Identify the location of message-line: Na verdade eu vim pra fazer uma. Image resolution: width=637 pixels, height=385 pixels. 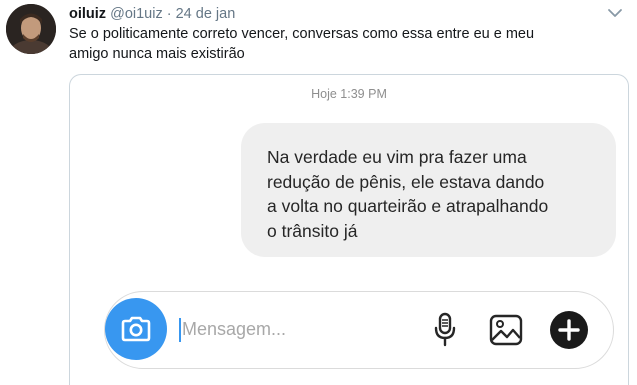
(397, 157).